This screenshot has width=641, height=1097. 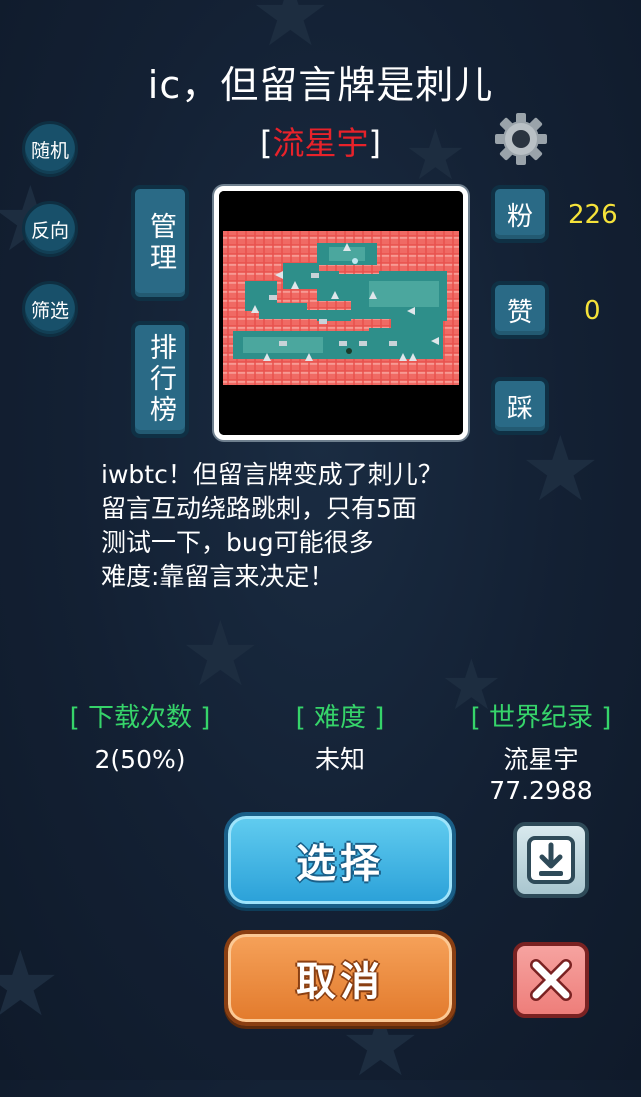 I want to click on close-button, so click(x=551, y=980).